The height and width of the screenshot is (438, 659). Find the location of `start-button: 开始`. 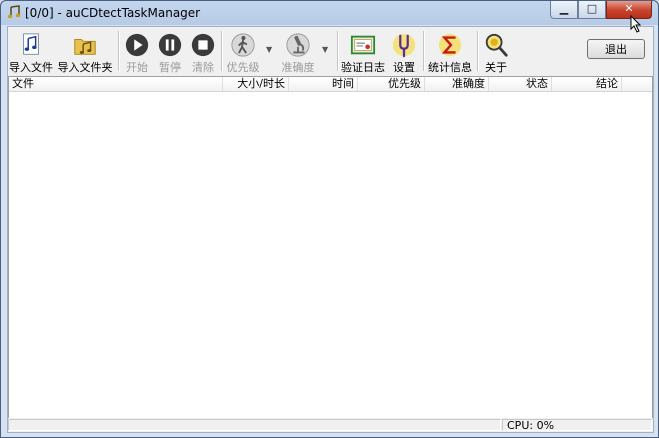

start-button: 开始 is located at coordinates (137, 51).